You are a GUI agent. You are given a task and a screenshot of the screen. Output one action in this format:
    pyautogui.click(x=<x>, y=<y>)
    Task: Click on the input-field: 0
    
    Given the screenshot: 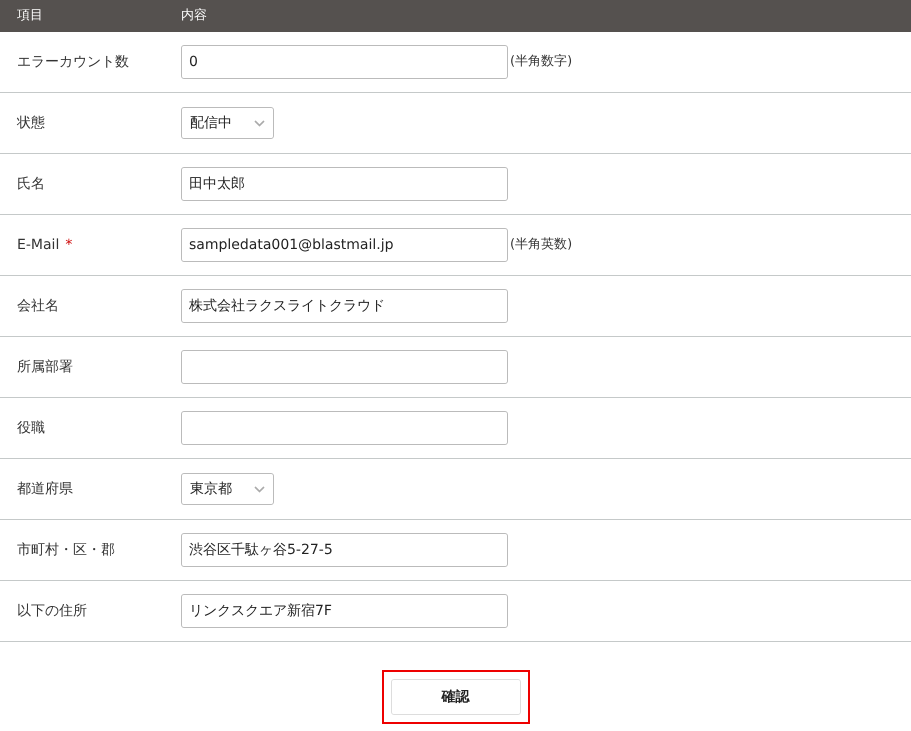 What is the action you would take?
    pyautogui.click(x=344, y=62)
    